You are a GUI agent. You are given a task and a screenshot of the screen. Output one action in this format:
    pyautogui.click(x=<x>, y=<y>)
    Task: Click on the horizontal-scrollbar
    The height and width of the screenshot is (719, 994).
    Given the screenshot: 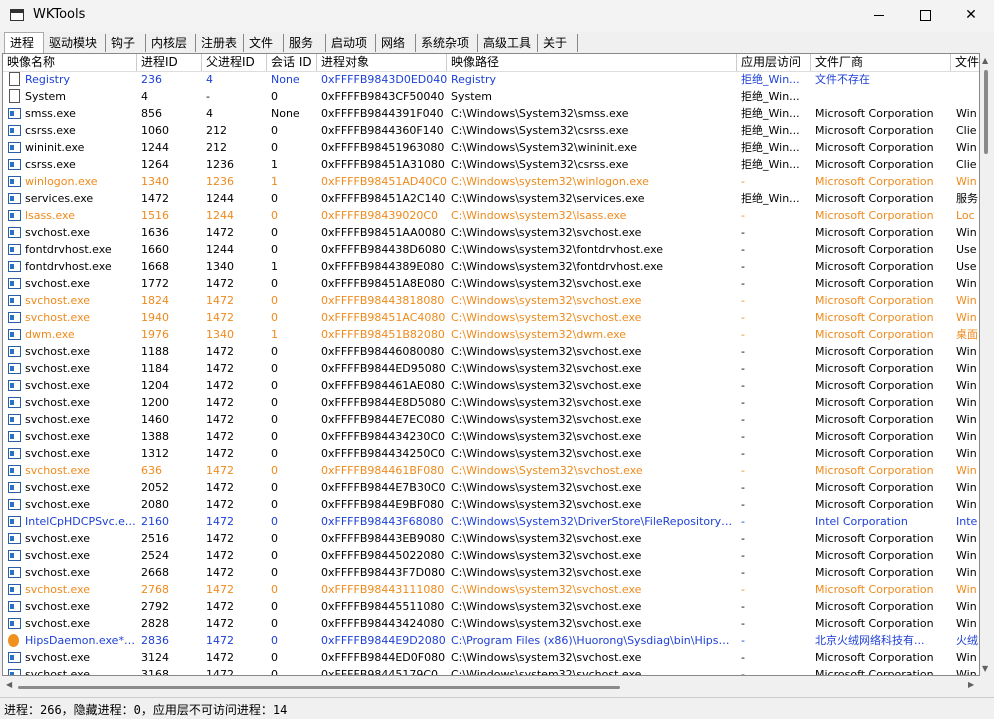 What is the action you would take?
    pyautogui.click(x=491, y=684)
    